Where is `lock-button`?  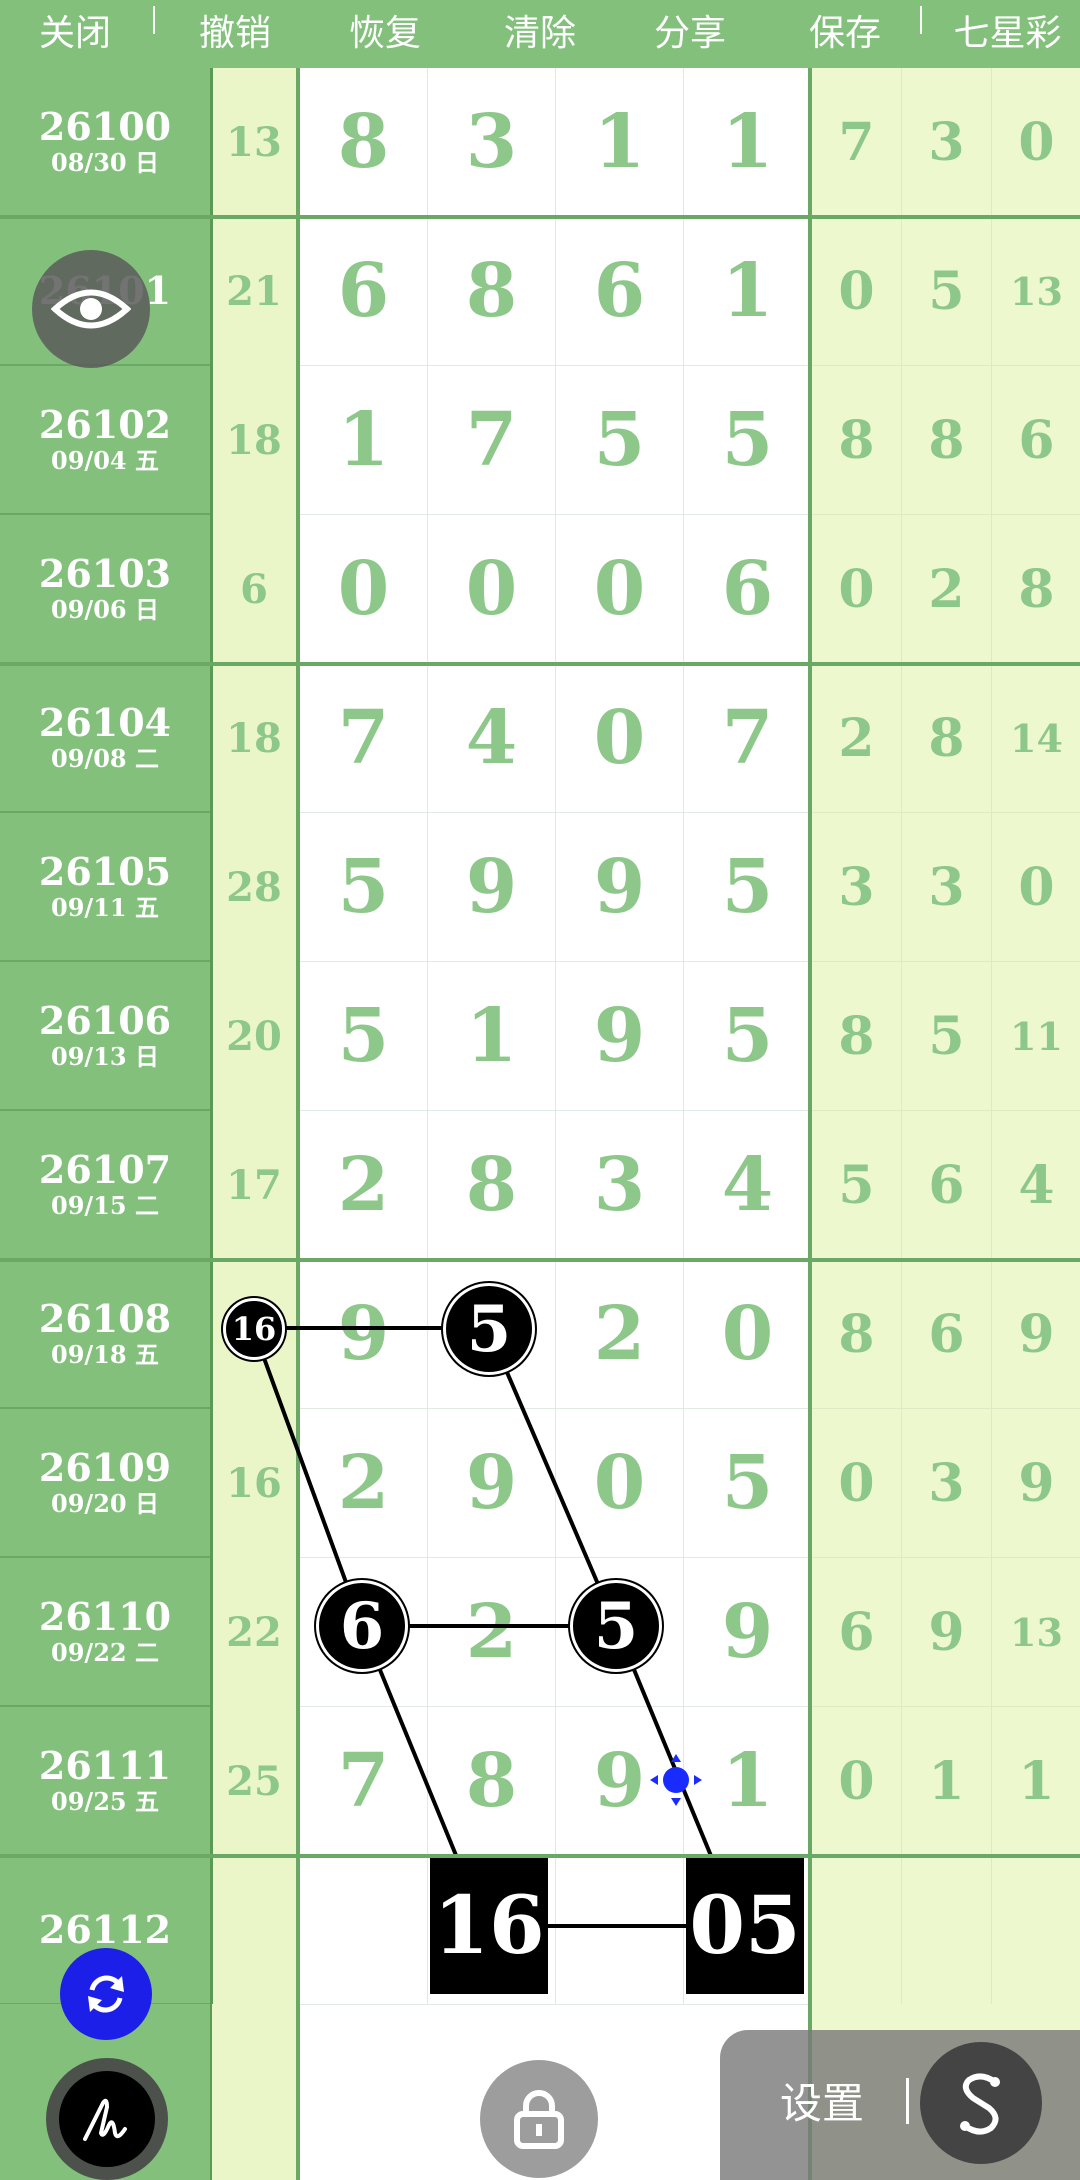
lock-button is located at coordinates (539, 2119).